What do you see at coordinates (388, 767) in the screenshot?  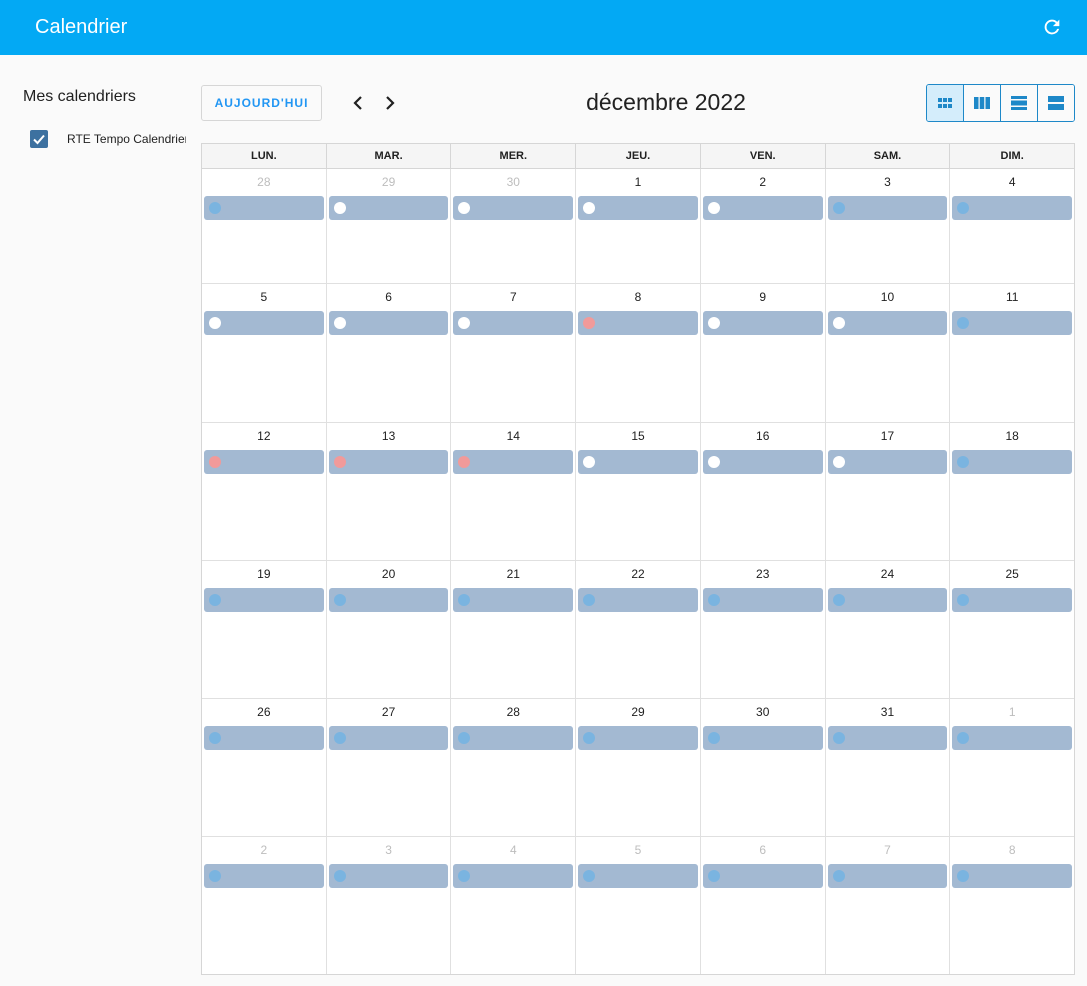 I see `day-cell: 27` at bounding box center [388, 767].